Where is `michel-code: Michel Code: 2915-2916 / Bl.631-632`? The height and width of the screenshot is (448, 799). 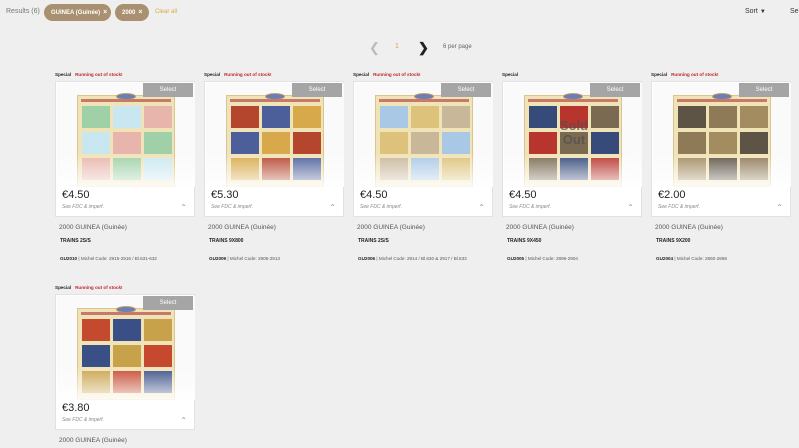
michel-code: Michel Code: 2915-2916 / Bl.631-632 is located at coordinates (118, 258).